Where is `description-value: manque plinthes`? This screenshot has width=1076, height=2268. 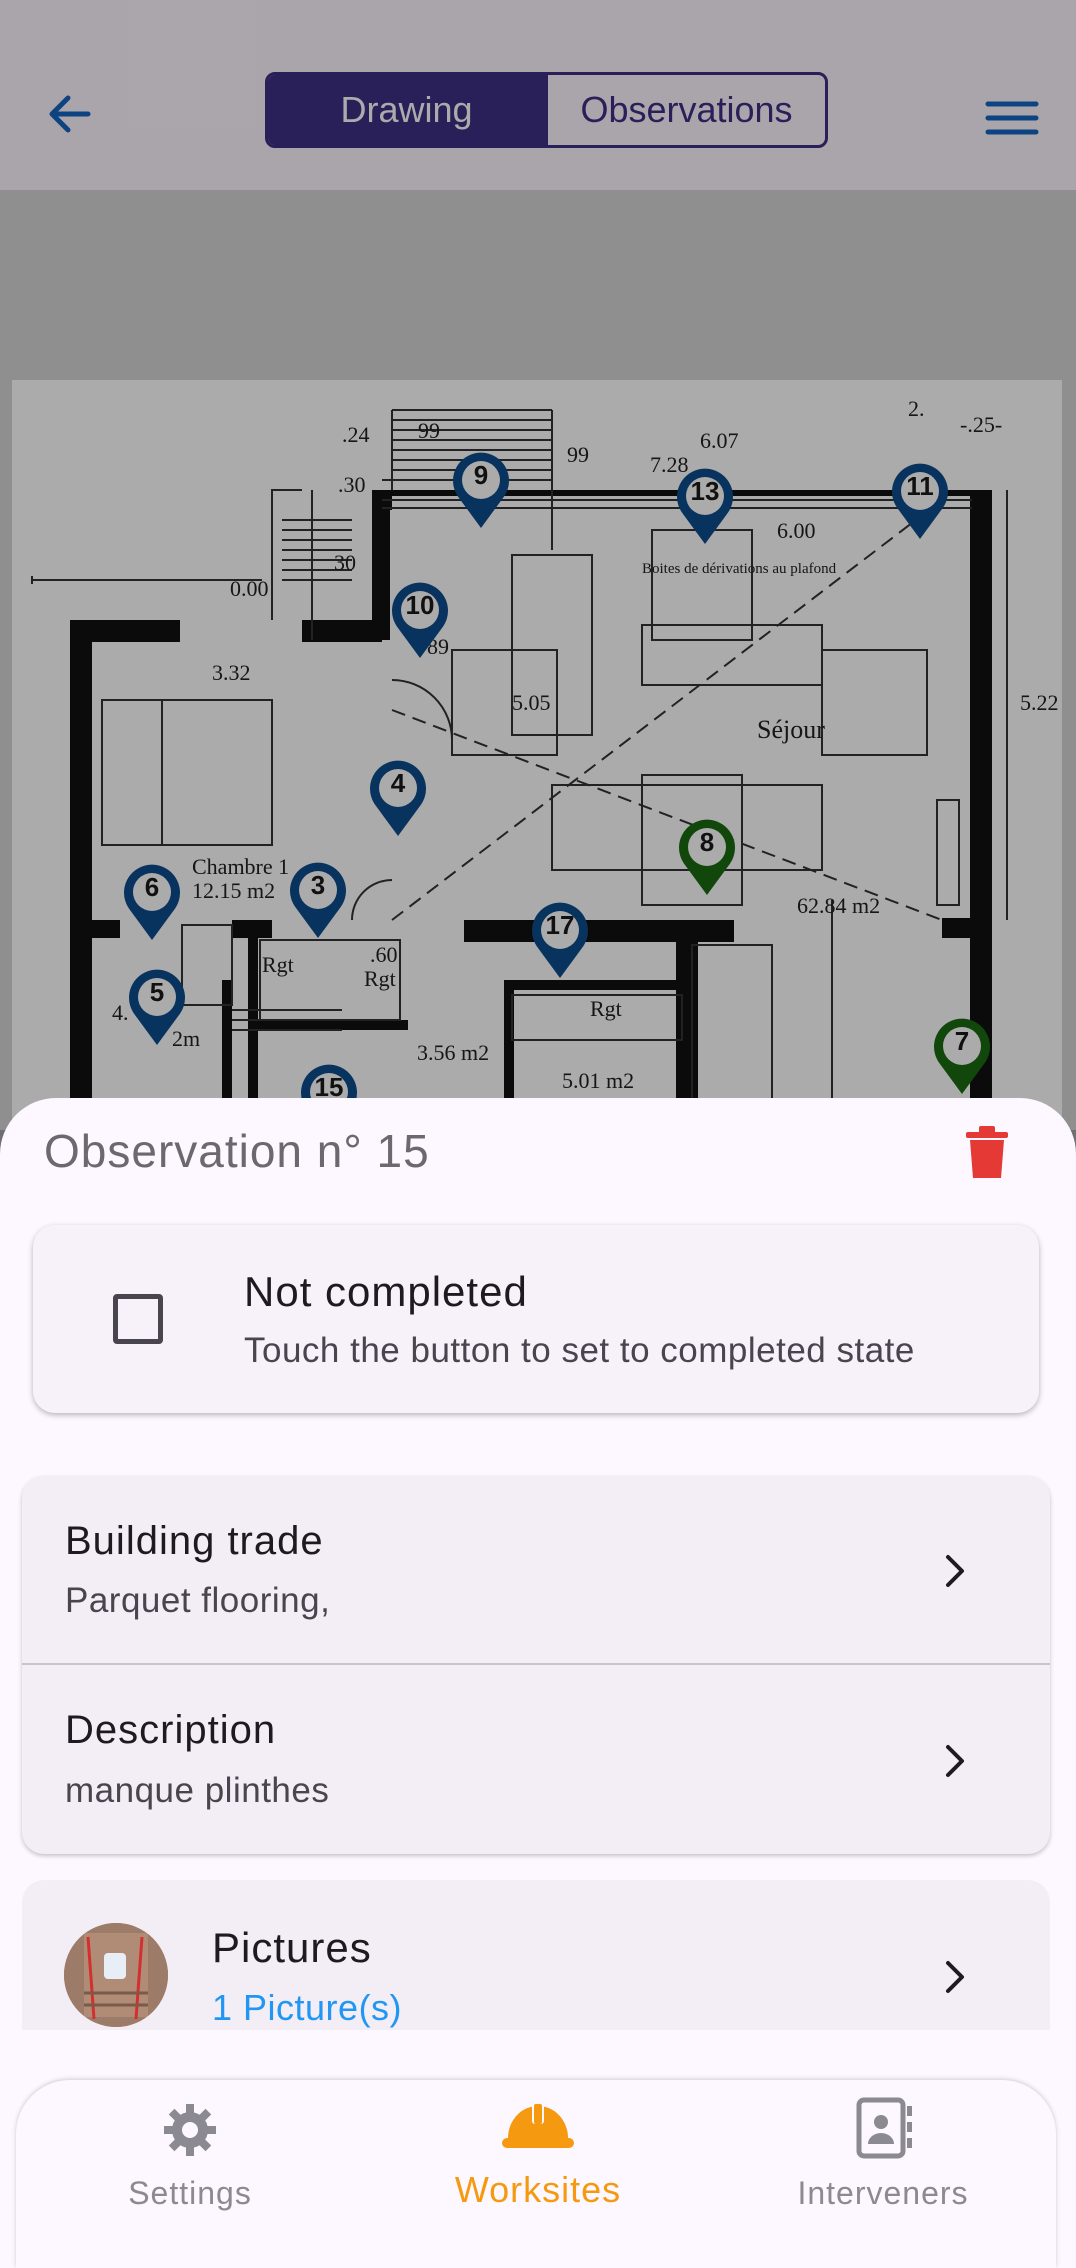
description-value: manque plinthes is located at coordinates (197, 1791).